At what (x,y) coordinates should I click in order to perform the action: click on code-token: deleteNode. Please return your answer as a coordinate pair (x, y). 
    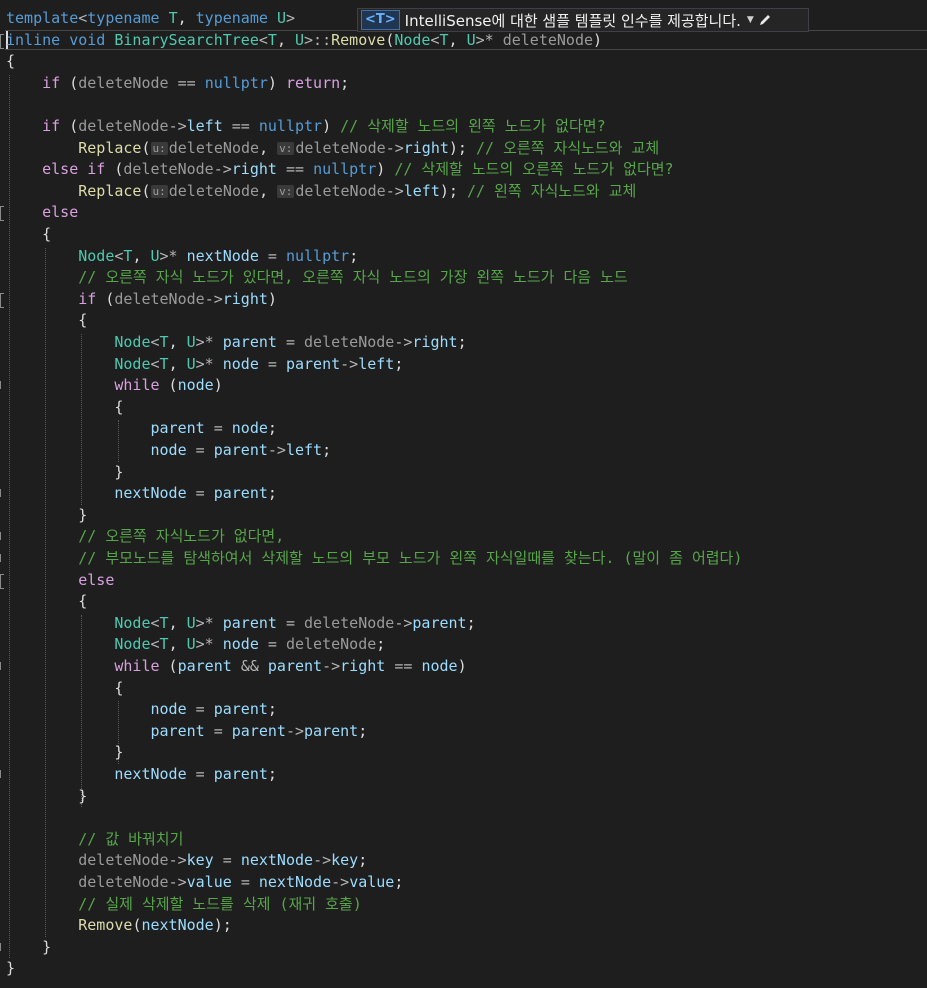
    Looking at the image, I should click on (159, 298).